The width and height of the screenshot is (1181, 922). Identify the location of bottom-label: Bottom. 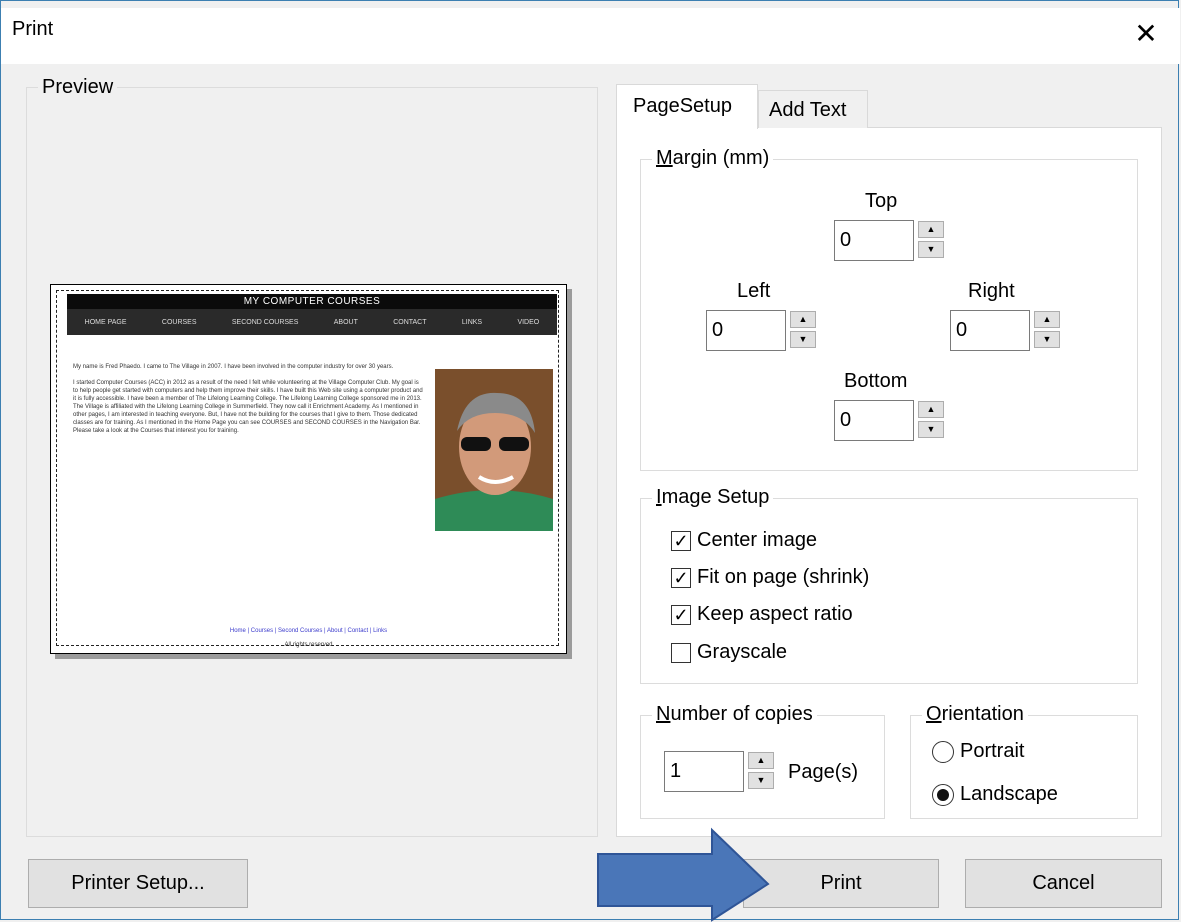
(876, 381).